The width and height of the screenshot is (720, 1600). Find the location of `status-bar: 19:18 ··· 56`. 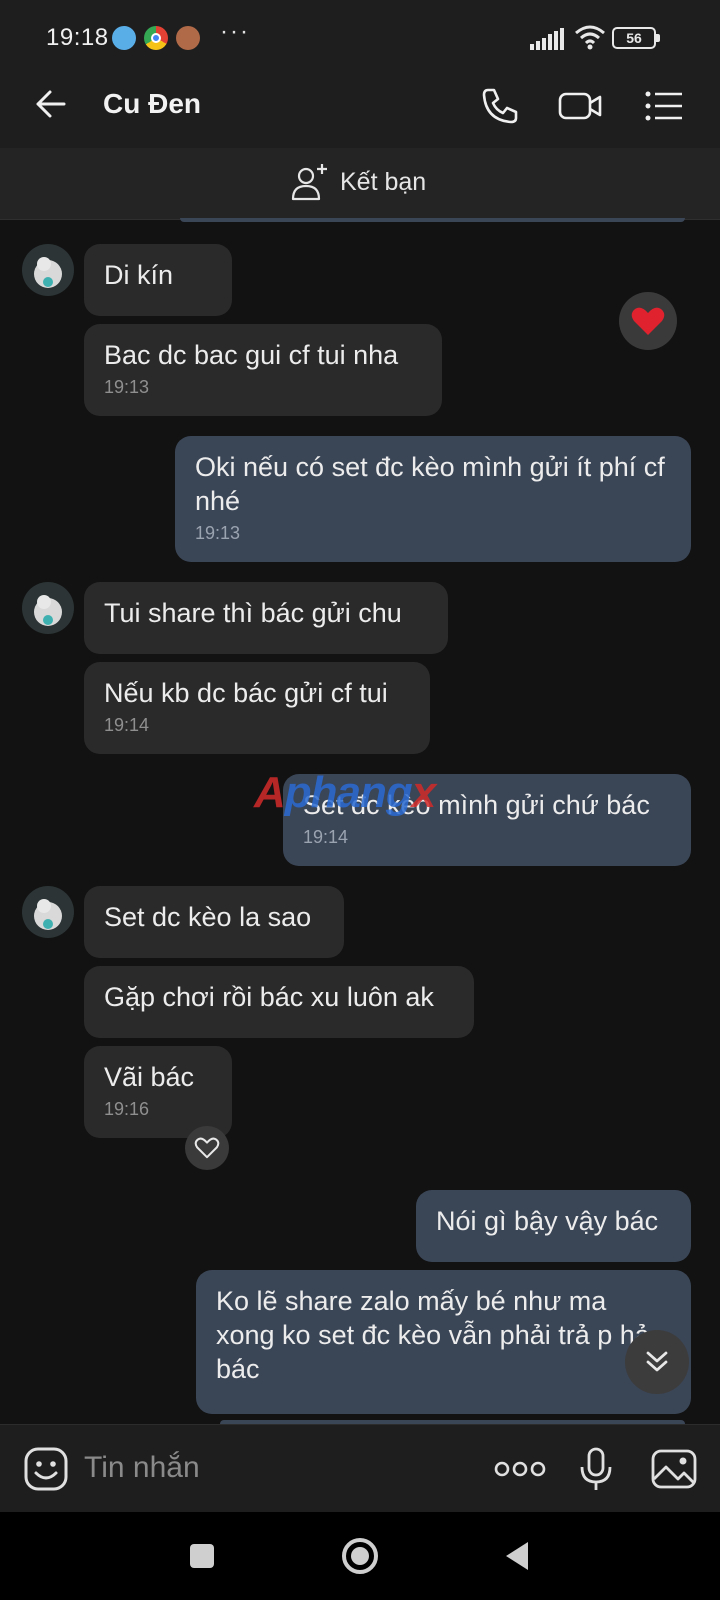

status-bar: 19:18 ··· 56 is located at coordinates (360, 32).